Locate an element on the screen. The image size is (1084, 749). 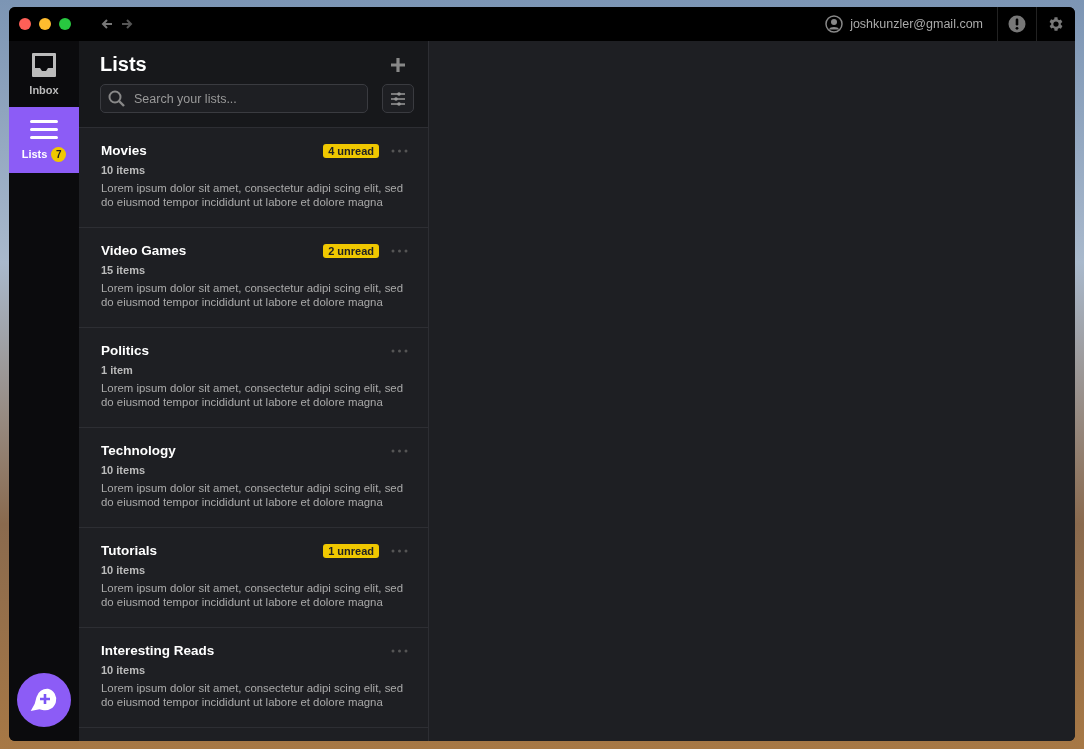
unread-badge: 1 unread is located at coordinates (351, 550).